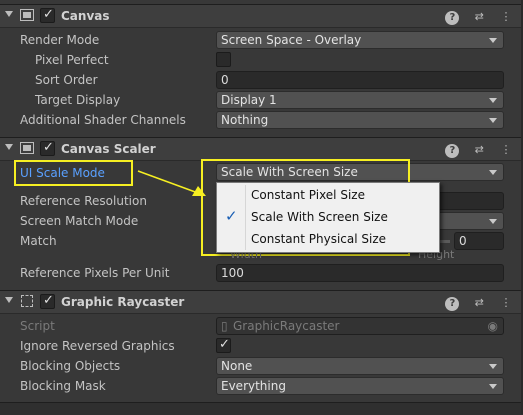  I want to click on pixels-per-unit-field: 100, so click(360, 273).